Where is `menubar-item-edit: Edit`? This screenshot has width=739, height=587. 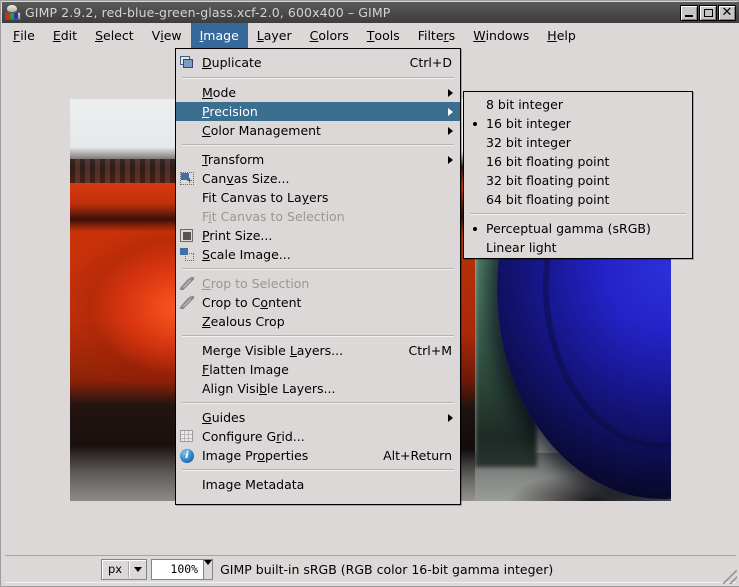
menubar-item-edit: Edit is located at coordinates (65, 35).